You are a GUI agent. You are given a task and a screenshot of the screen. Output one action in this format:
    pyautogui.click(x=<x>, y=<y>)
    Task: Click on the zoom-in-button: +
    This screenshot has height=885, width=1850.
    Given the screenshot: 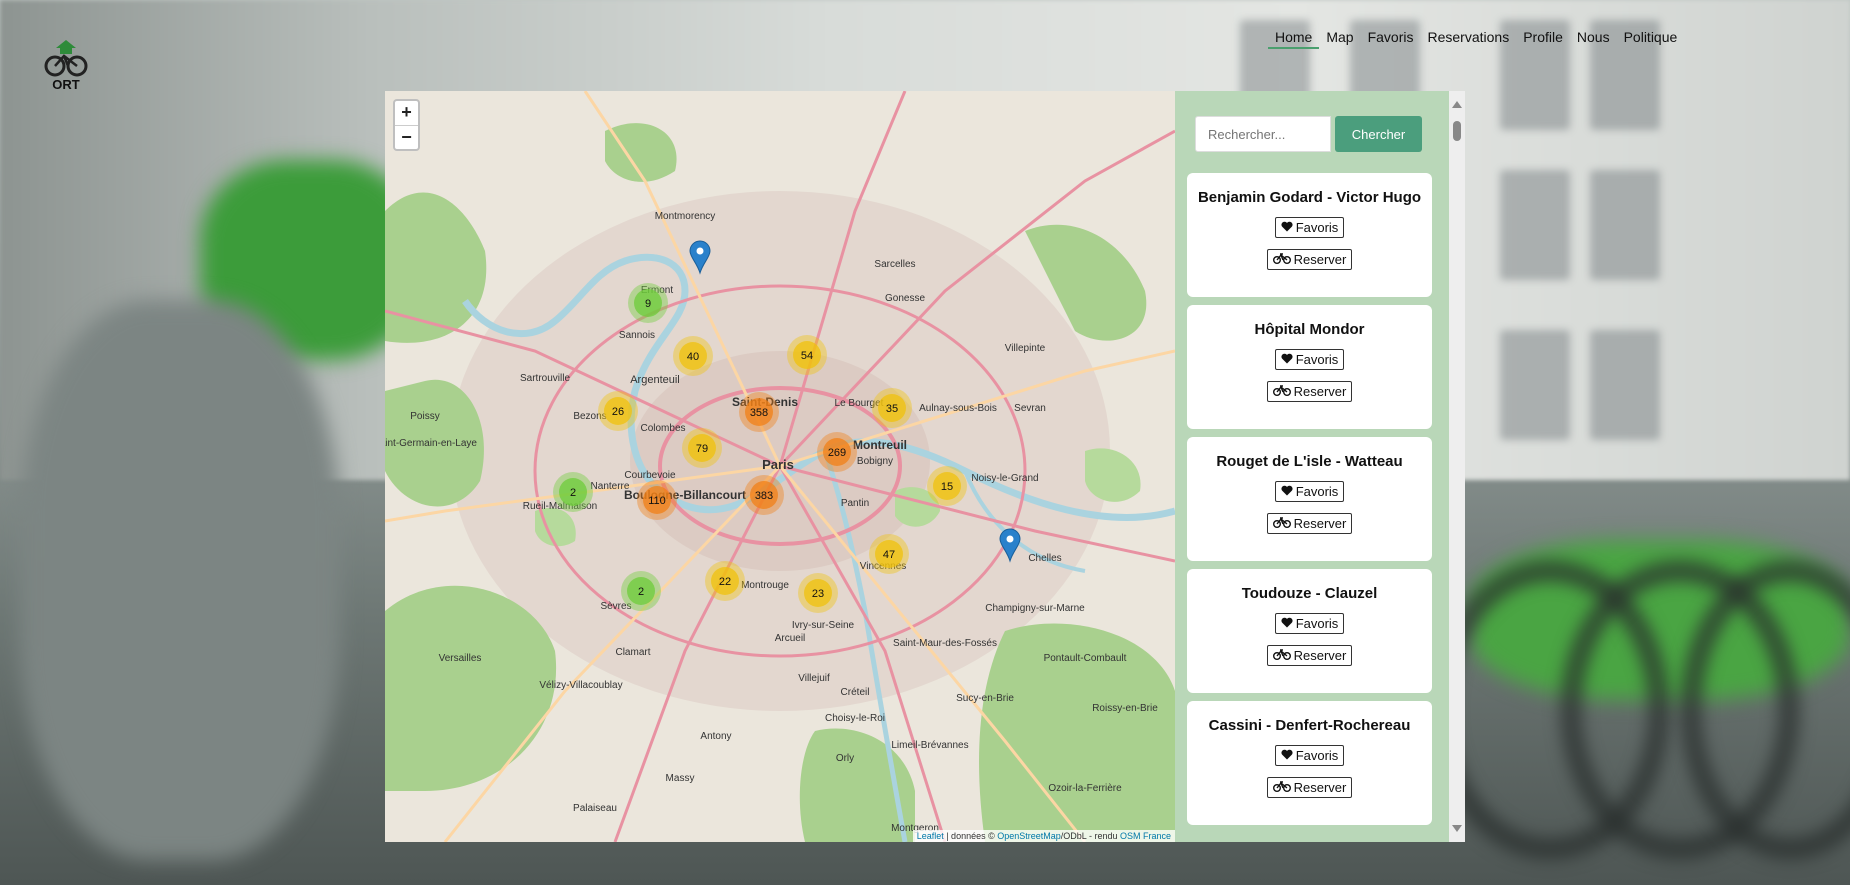 What is the action you would take?
    pyautogui.click(x=406, y=113)
    